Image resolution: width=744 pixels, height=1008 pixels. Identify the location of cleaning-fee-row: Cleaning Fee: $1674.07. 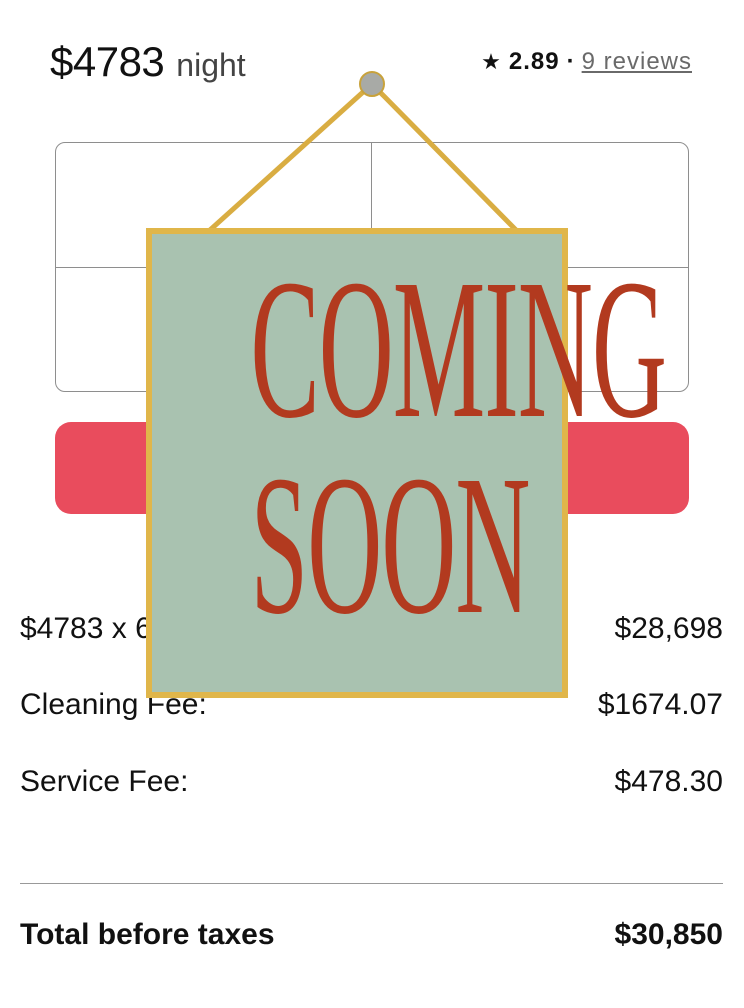
(371, 705).